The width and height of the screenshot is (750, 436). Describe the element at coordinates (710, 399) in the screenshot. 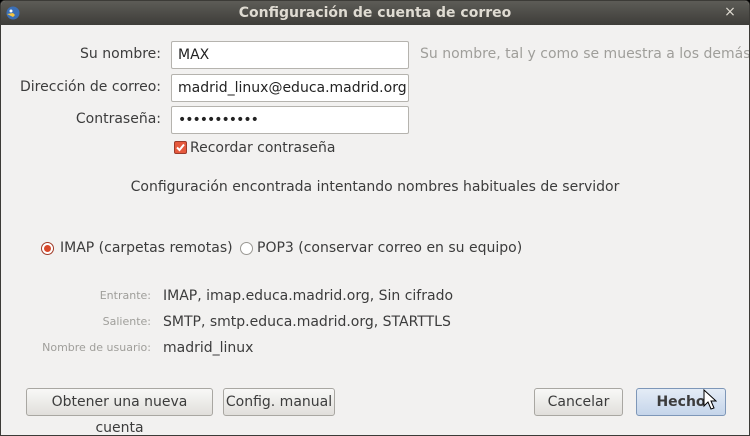

I see `mouse-pointer-icon` at that location.